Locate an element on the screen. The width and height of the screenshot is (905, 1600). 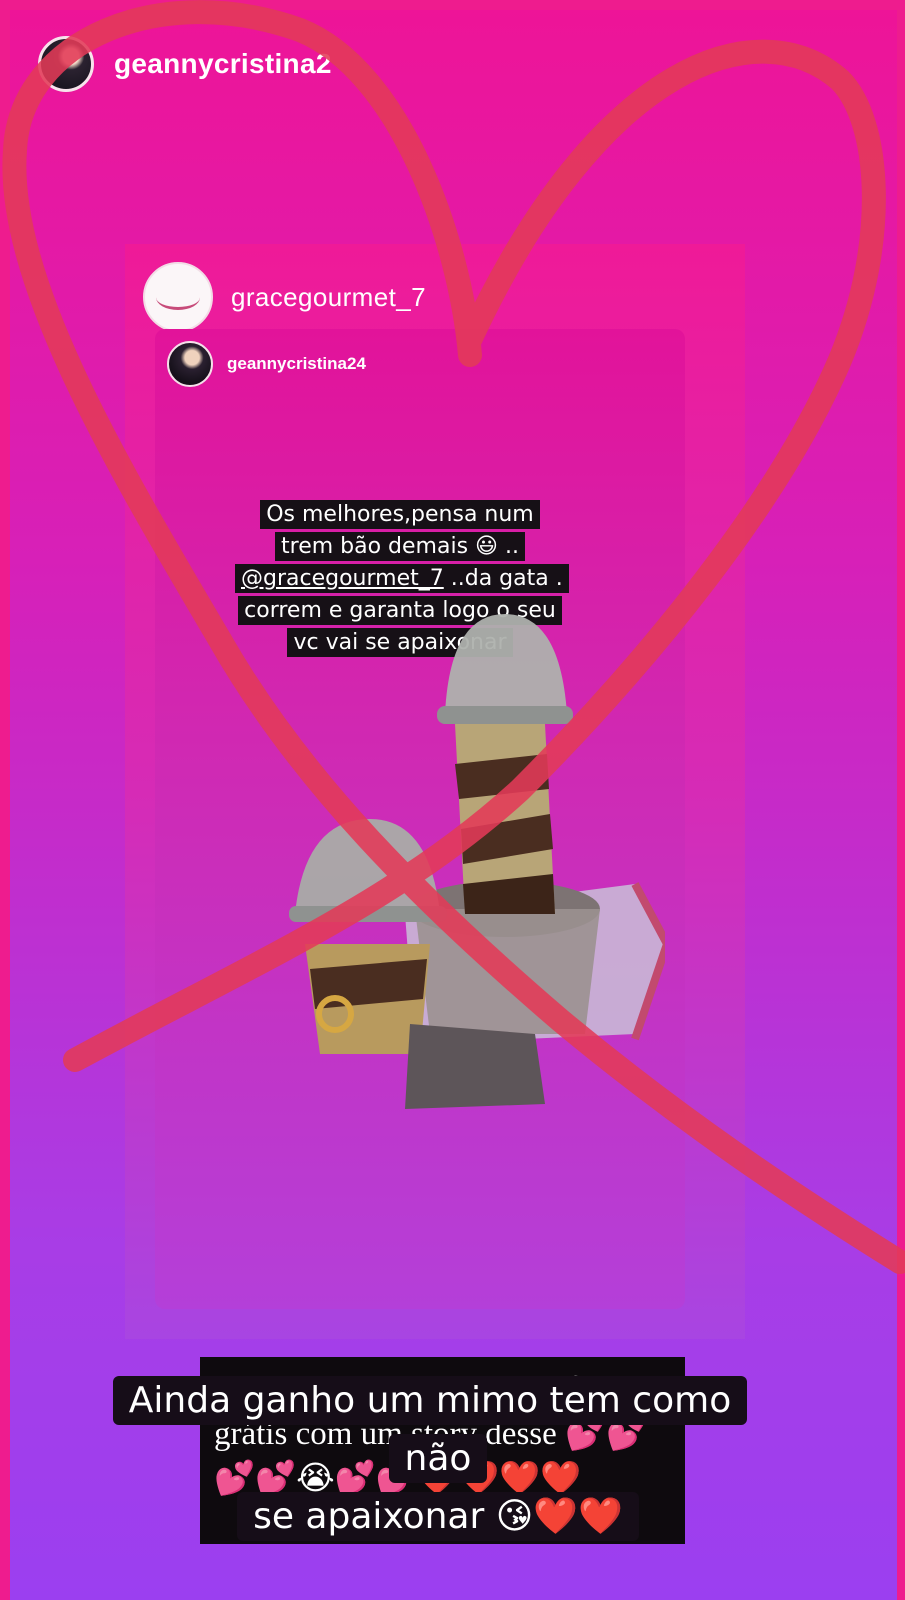
inner-story-header: geannycristina24 is located at coordinates (266, 364).